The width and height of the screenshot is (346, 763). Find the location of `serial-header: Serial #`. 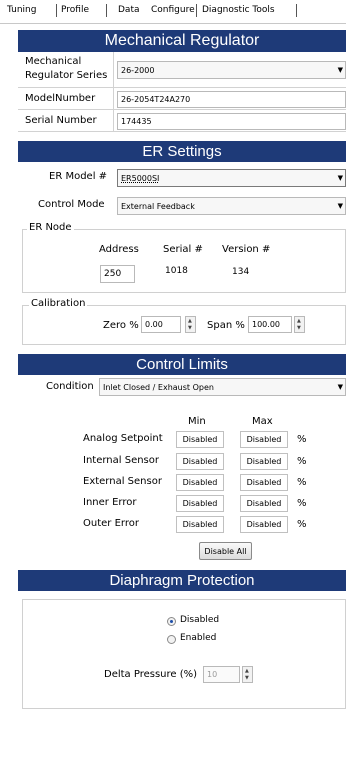

serial-header: Serial # is located at coordinates (183, 249).